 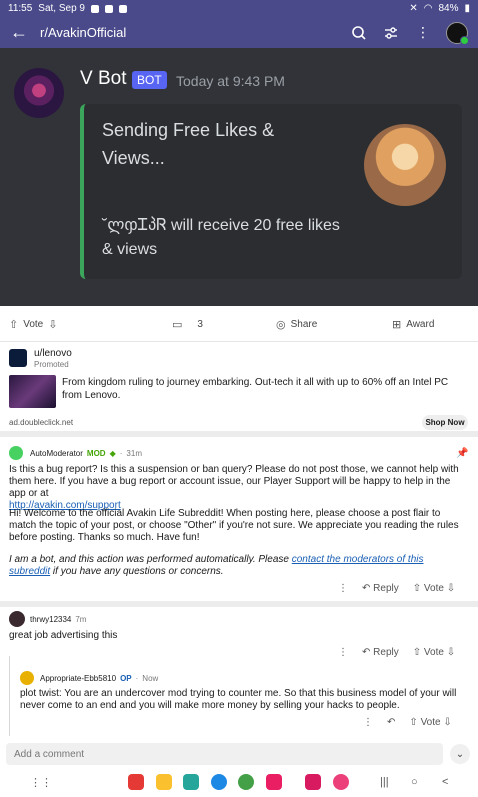 I want to click on upvote-icon: ⇧, so click(x=13, y=324).